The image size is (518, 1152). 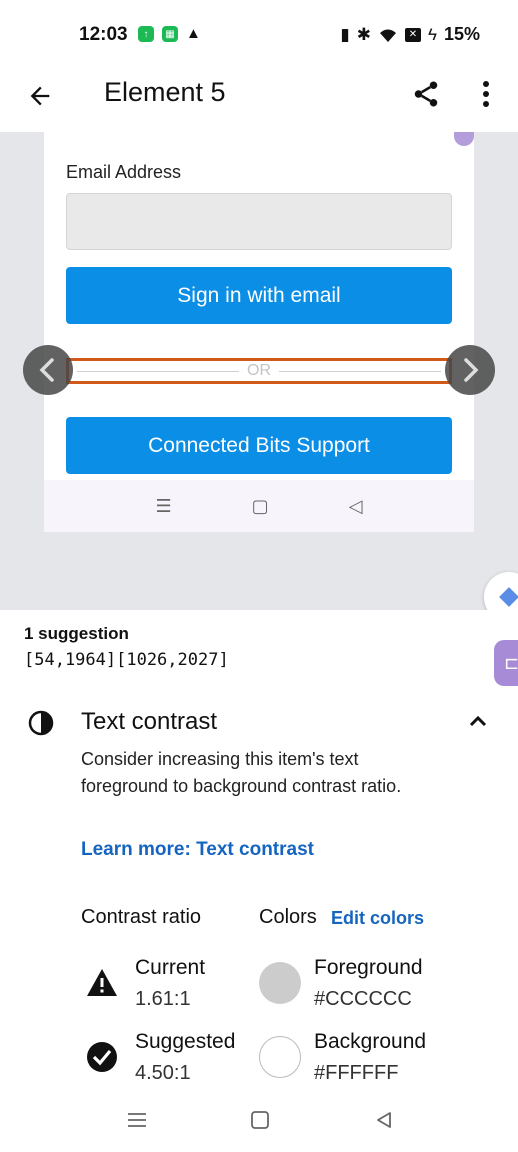 I want to click on status-bar: 12:03 ↑ ▦ ▲ ▮ ✱ ✕ ϟ 15%, so click(x=259, y=35).